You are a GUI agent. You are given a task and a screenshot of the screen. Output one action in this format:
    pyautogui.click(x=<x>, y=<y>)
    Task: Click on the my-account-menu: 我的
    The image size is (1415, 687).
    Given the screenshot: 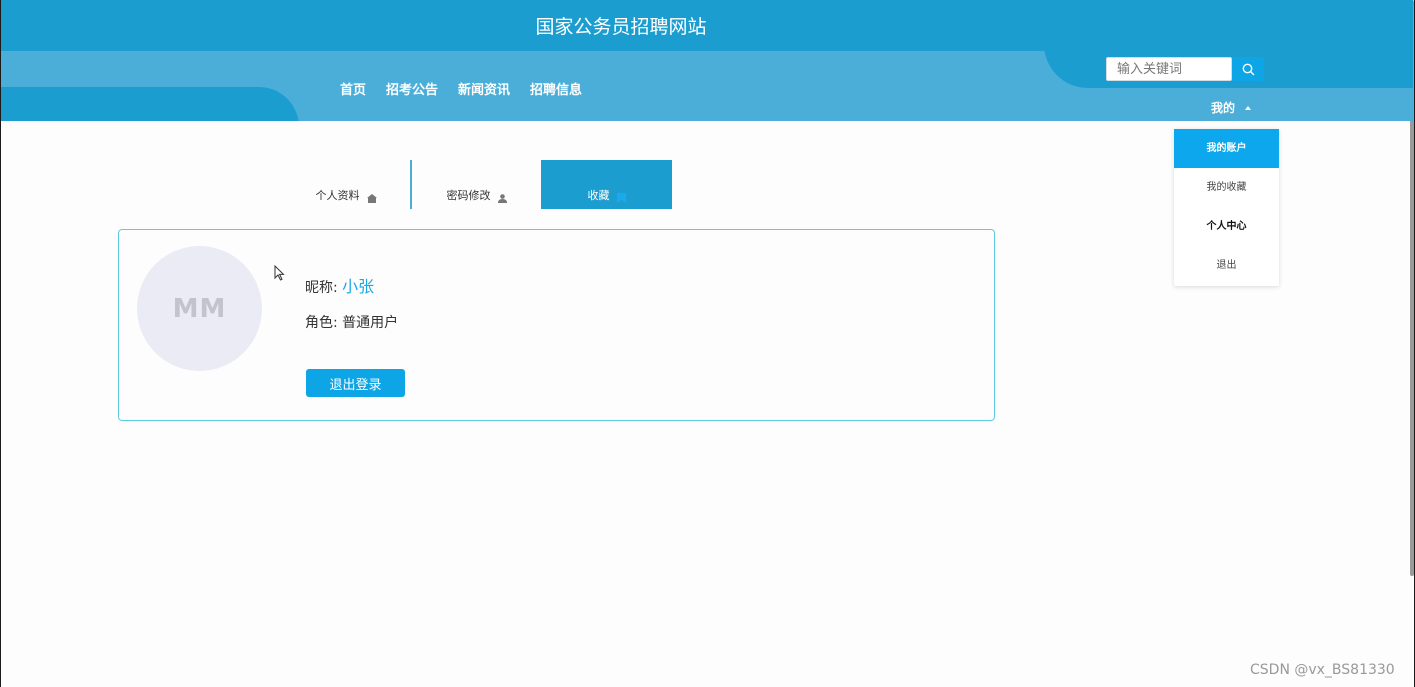 What is the action you would take?
    pyautogui.click(x=1231, y=107)
    